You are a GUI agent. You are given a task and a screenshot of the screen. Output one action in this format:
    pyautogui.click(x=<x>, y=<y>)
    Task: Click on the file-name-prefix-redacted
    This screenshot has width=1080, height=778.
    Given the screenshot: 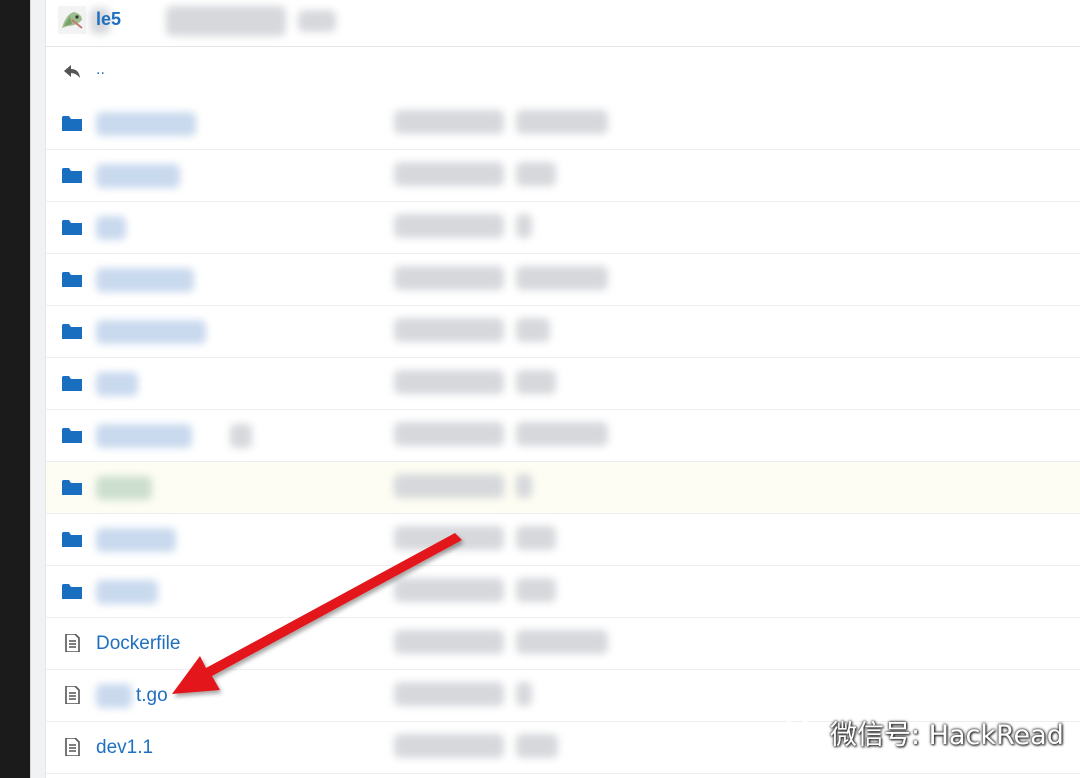 What is the action you would take?
    pyautogui.click(x=114, y=696)
    